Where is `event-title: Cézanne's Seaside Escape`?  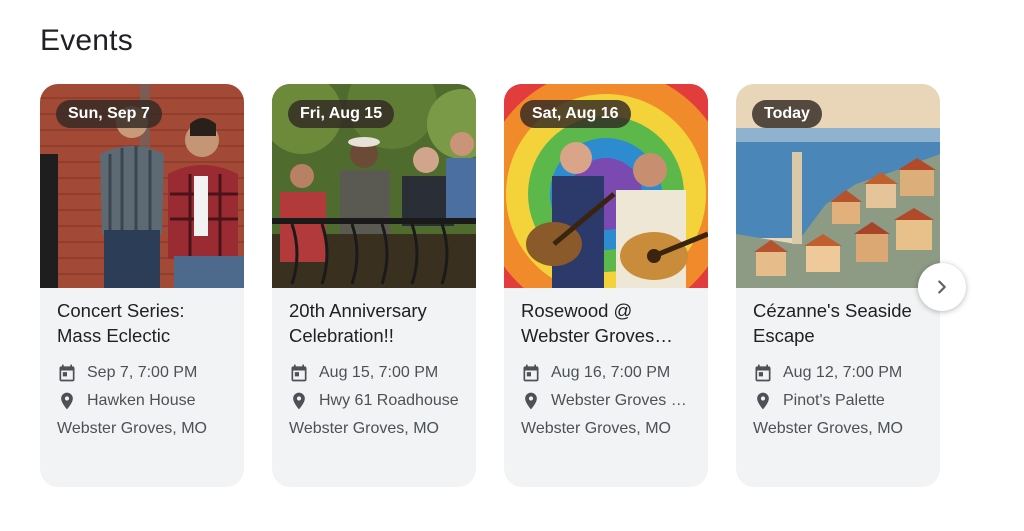
event-title: Cézanne's Seaside Escape is located at coordinates (832, 323).